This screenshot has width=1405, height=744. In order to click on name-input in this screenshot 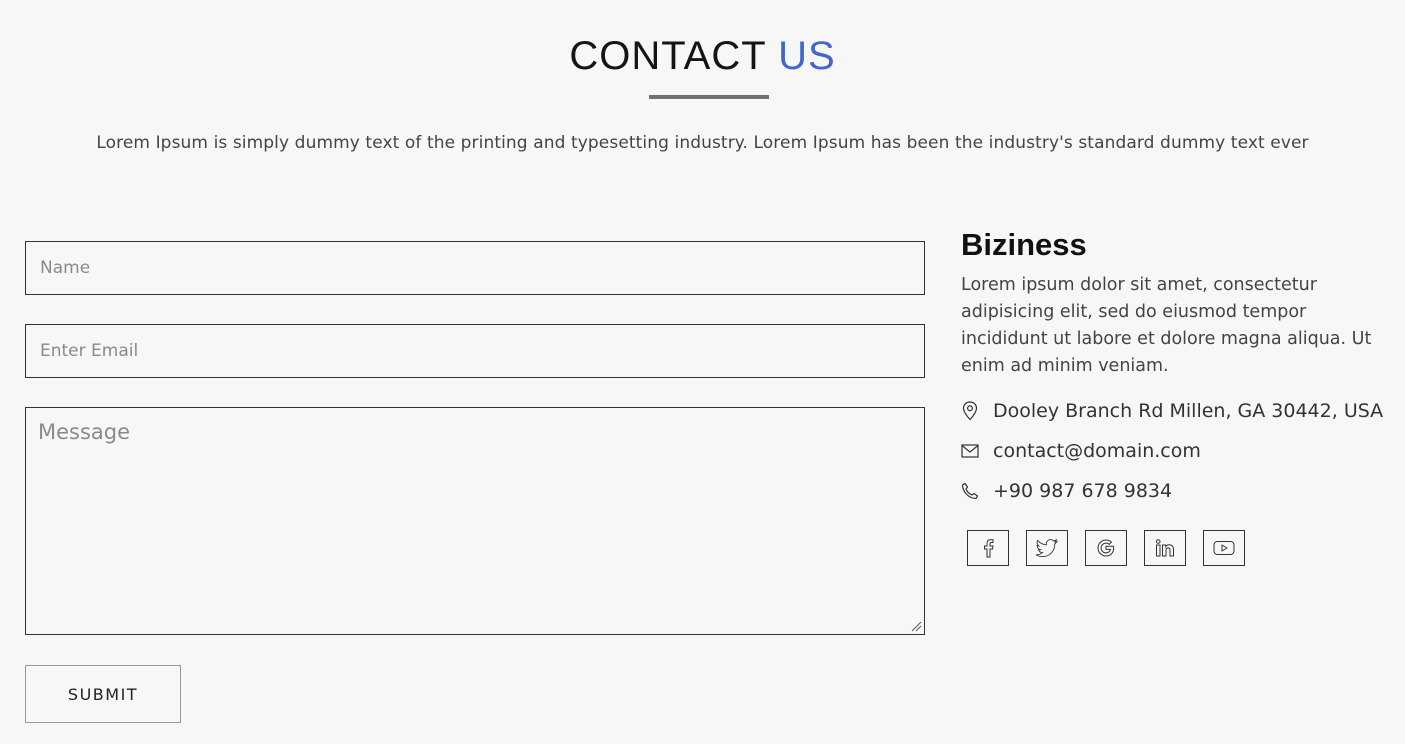, I will do `click(475, 268)`.